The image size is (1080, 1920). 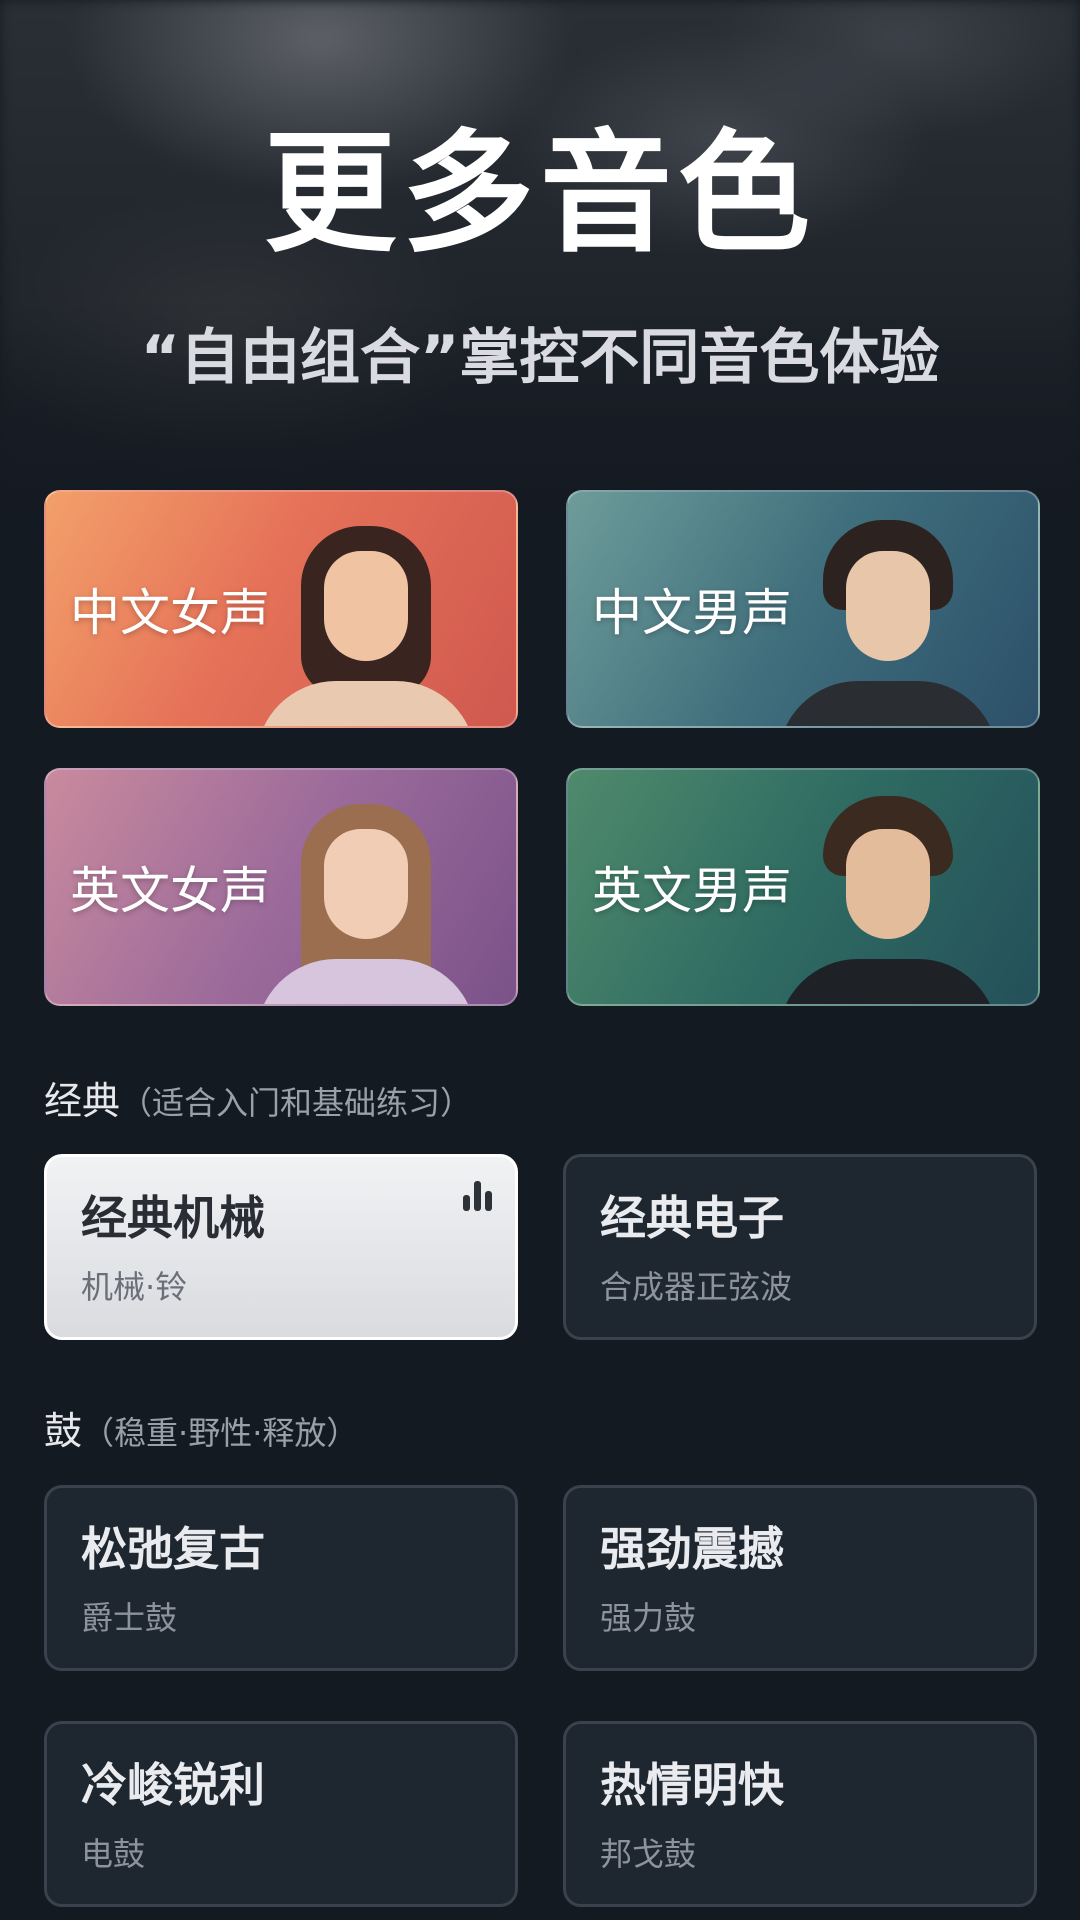 What do you see at coordinates (648, 1618) in the screenshot?
I see `tone-subtitle: 强力鼓` at bounding box center [648, 1618].